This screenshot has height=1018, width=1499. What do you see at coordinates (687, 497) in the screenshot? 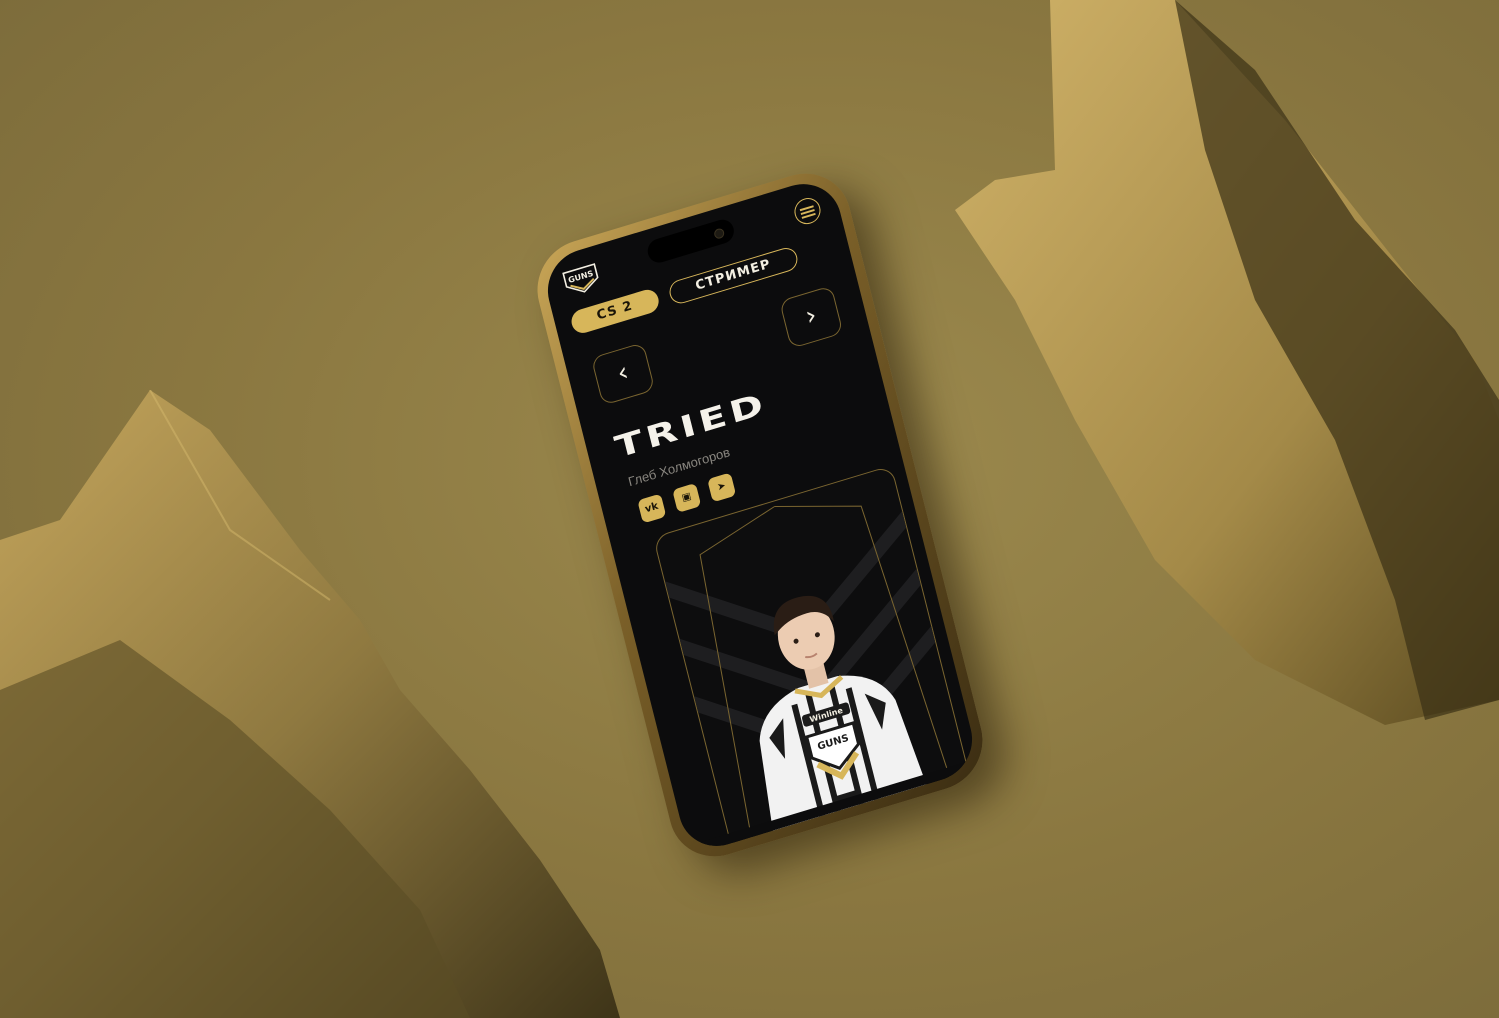
I see `twitch-icon: ▣` at bounding box center [687, 497].